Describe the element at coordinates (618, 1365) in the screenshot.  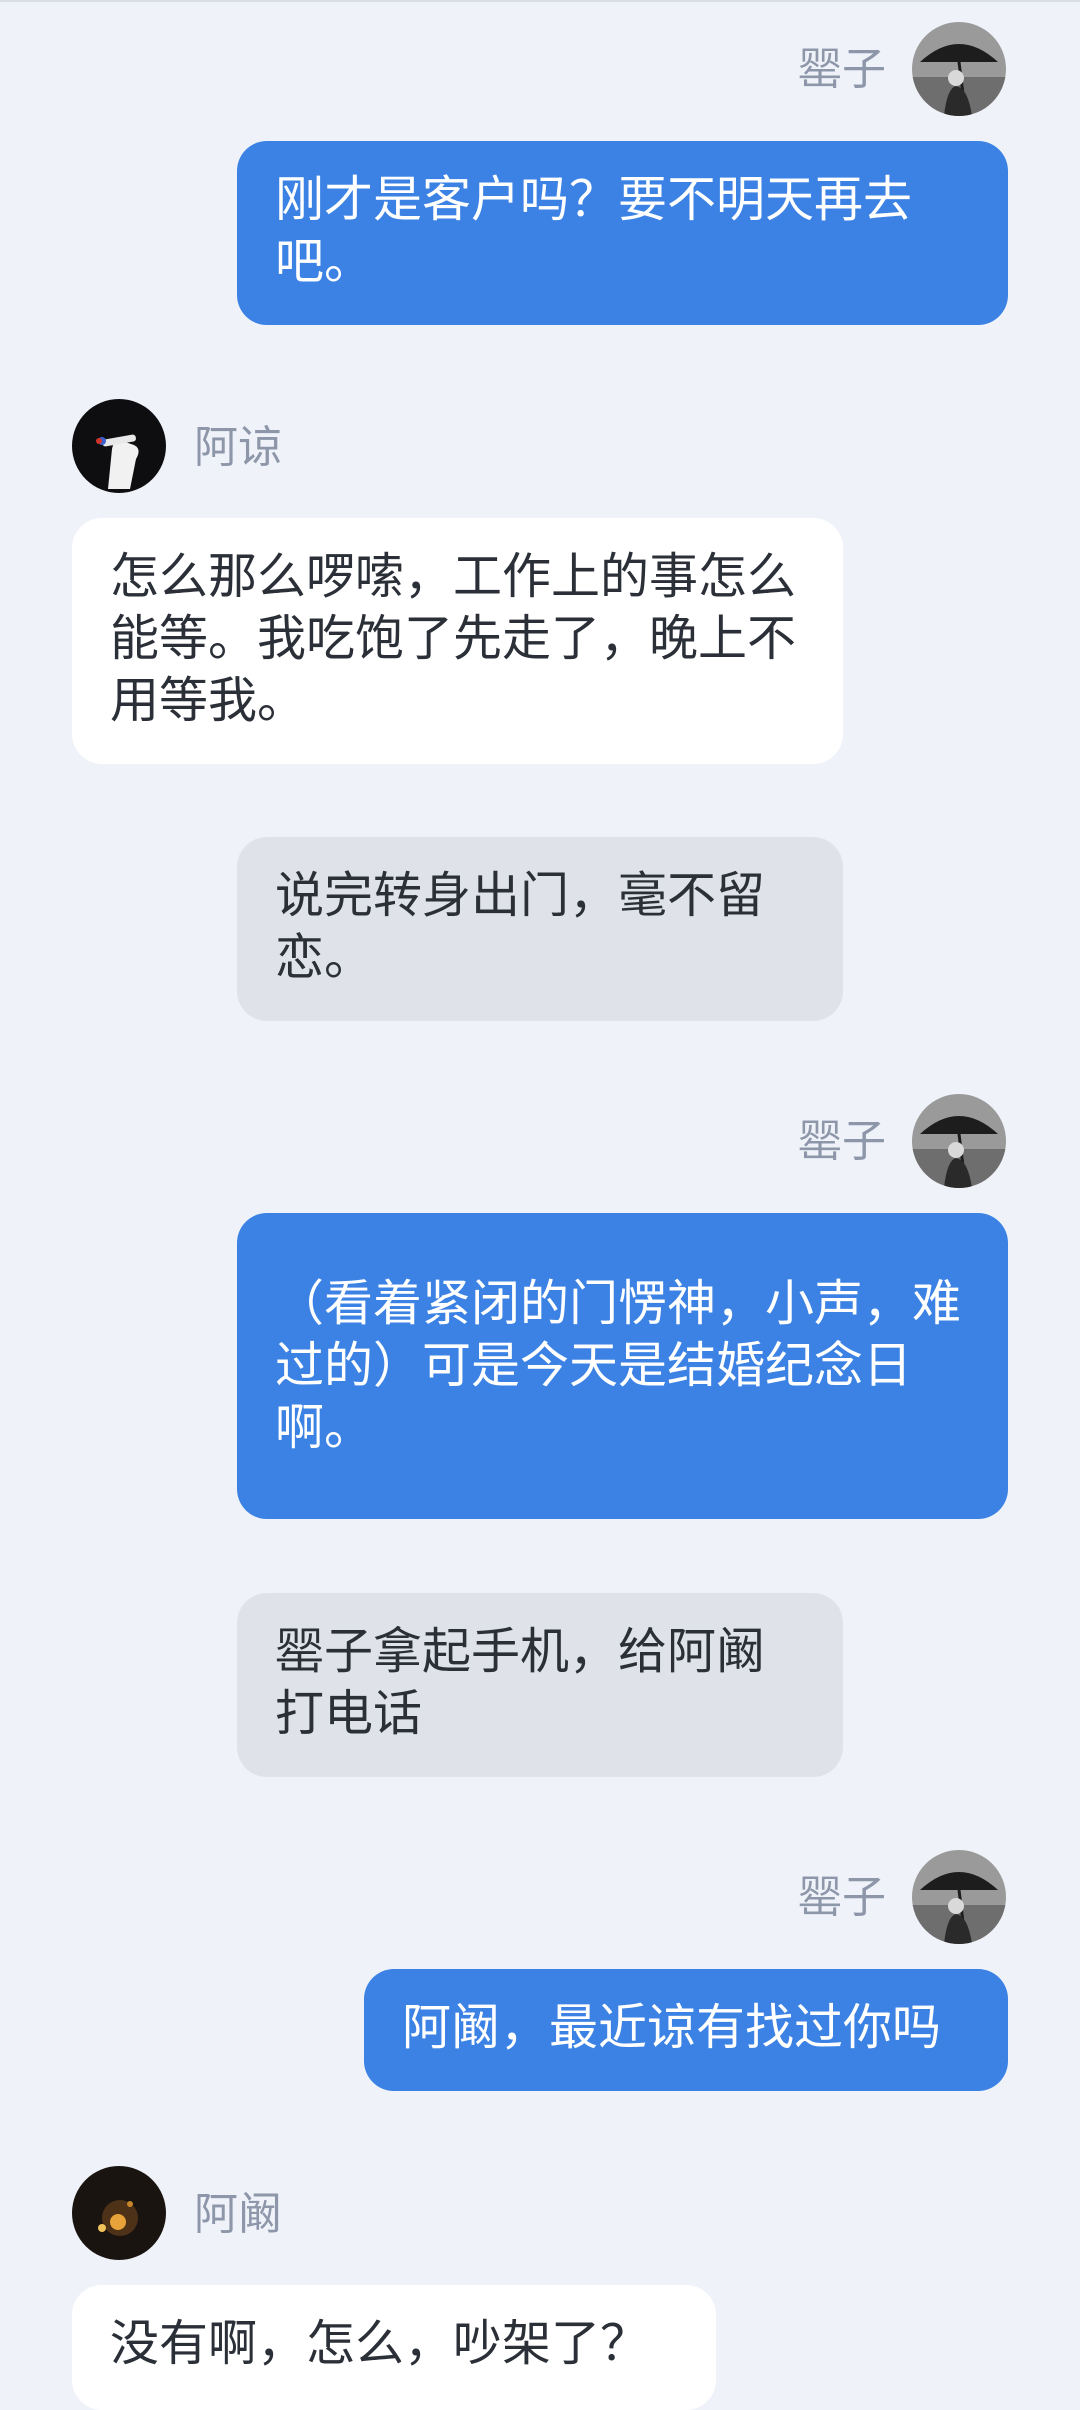
I see `message-text: （看着紧闭的门愣神，小声，难过的）可是今天是结婚纪念日啊。` at that location.